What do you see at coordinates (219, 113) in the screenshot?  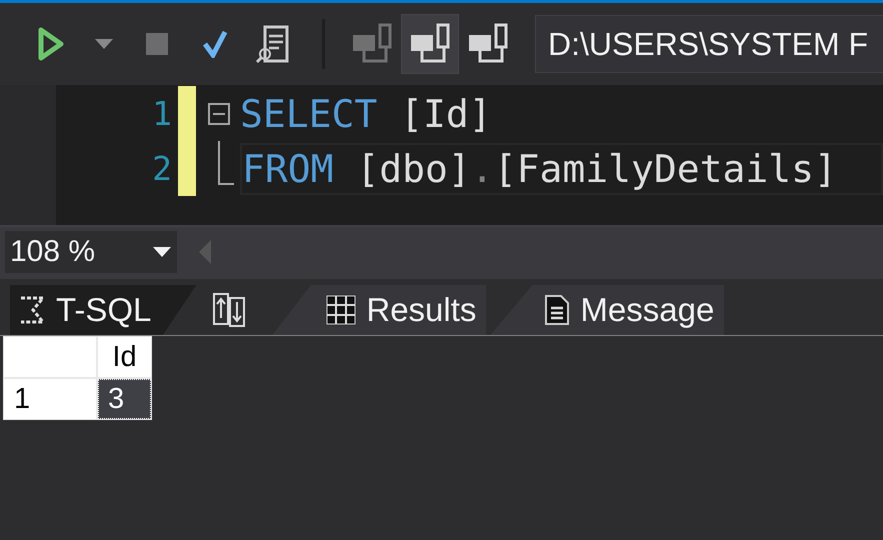 I see `collapse-icon` at bounding box center [219, 113].